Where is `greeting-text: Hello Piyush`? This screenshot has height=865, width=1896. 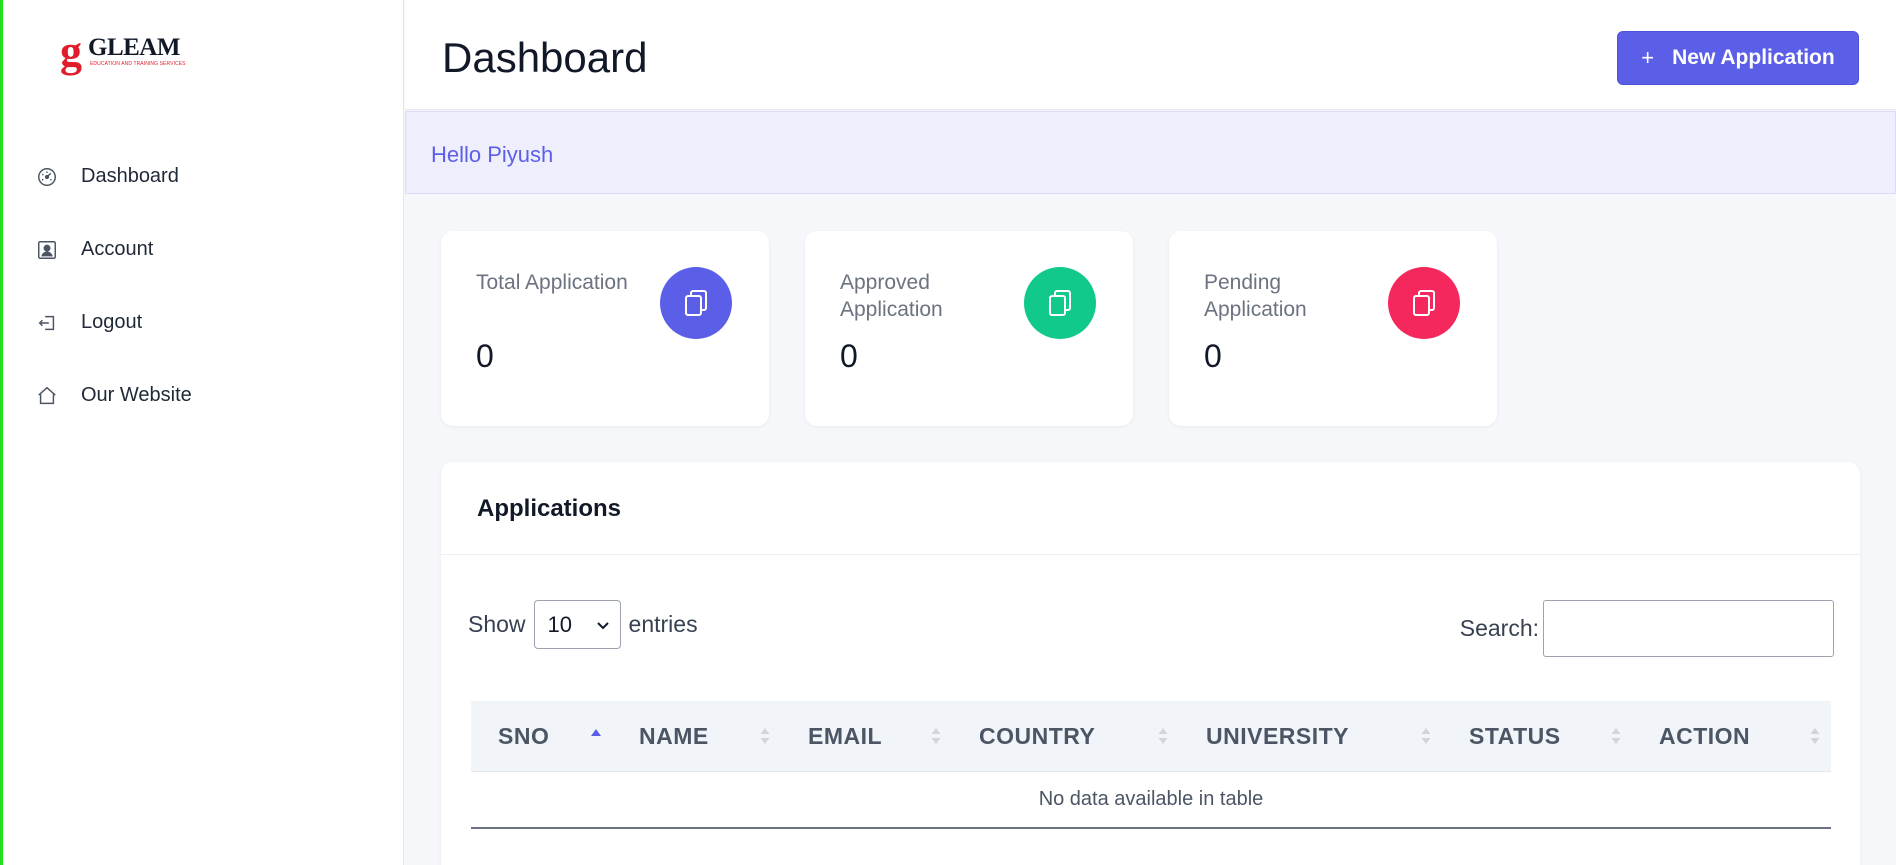 greeting-text: Hello Piyush is located at coordinates (492, 154).